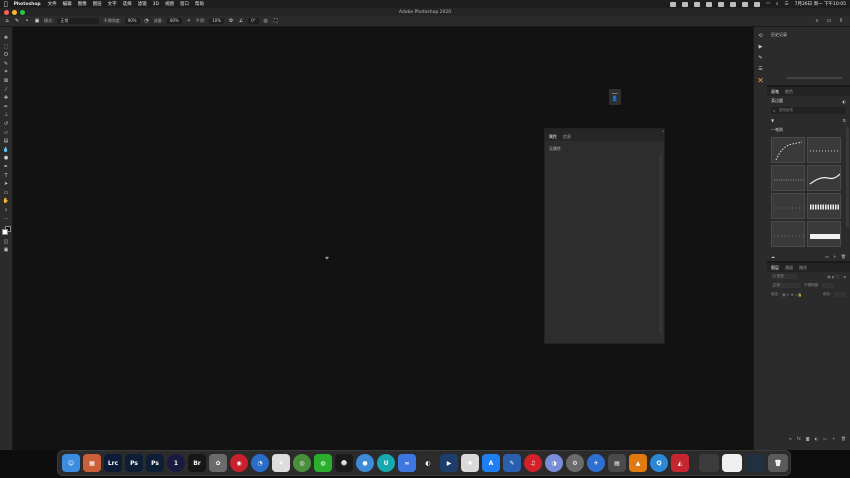 The image size is (850, 478). What do you see at coordinates (567, 137) in the screenshot?
I see `tab-info: 信息` at bounding box center [567, 137].